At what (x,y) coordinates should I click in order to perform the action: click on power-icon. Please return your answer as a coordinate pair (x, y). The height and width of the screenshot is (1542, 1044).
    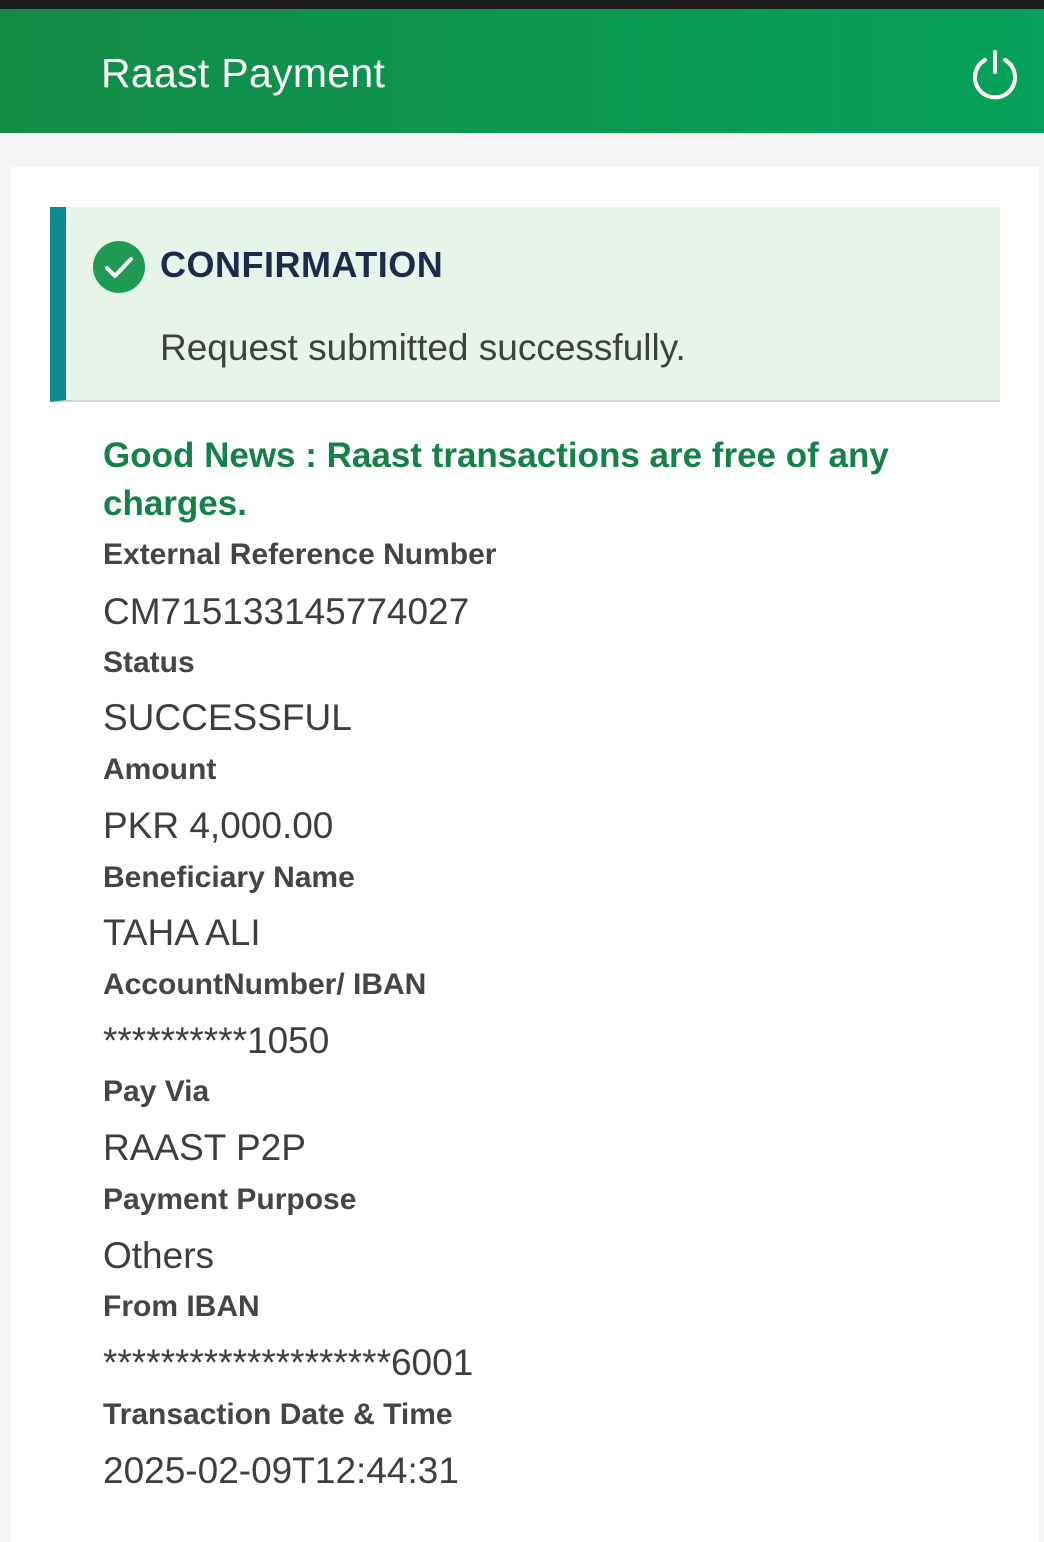
    Looking at the image, I should click on (995, 74).